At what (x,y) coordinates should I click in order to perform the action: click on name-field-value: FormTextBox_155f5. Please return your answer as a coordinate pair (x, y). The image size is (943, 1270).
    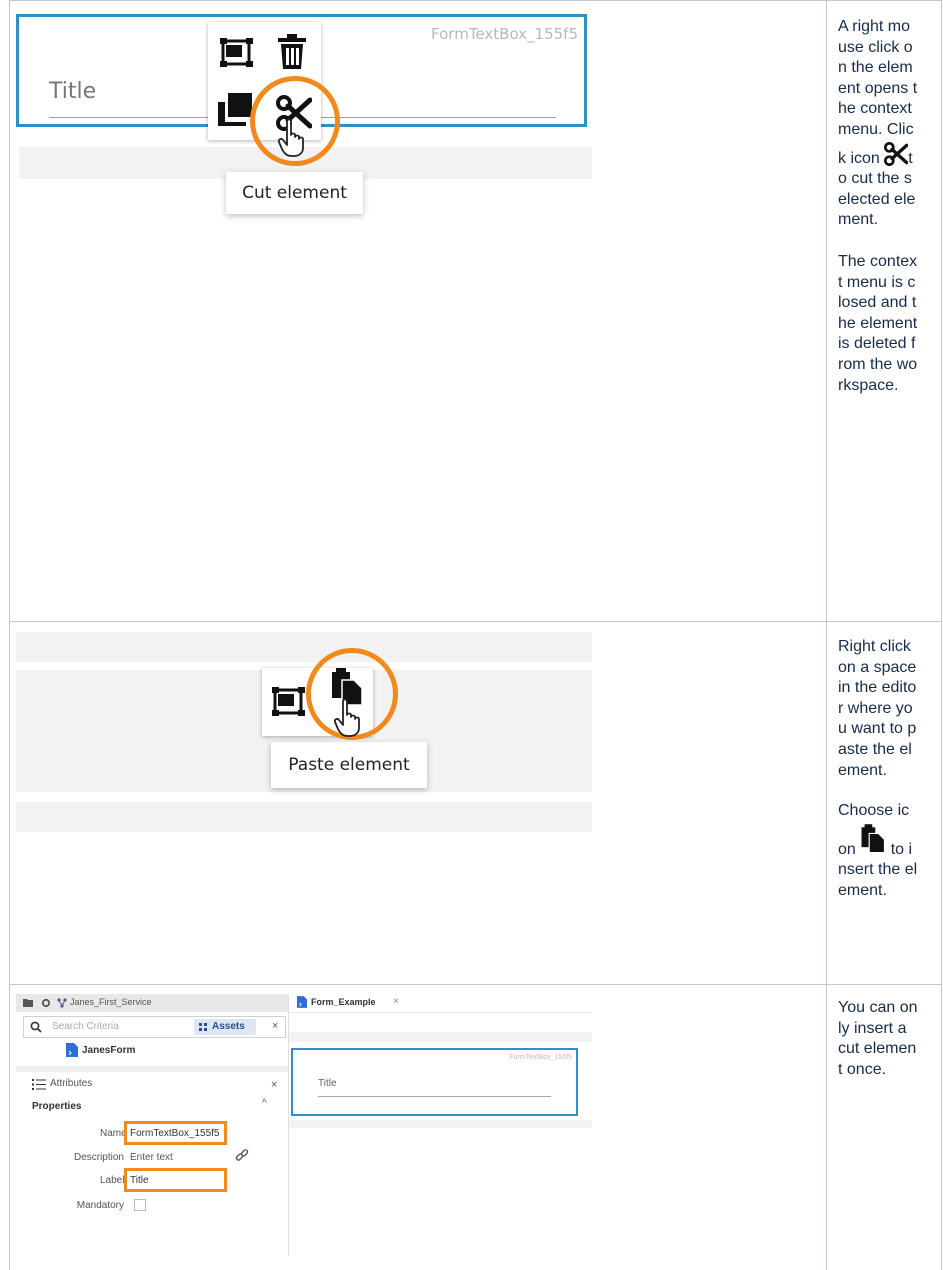
    Looking at the image, I should click on (175, 1133).